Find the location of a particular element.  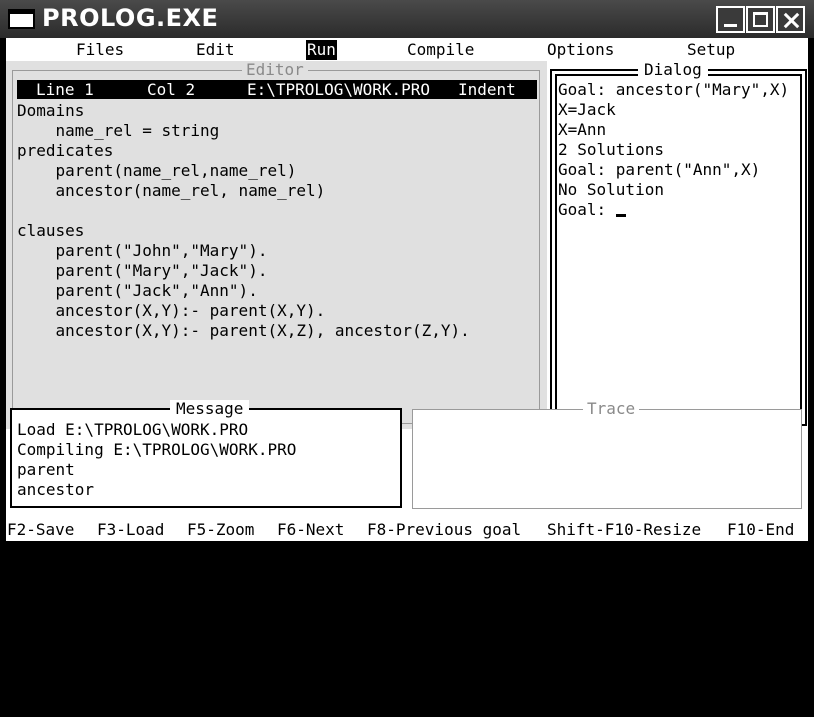

dialog-line: 2 Solutions is located at coordinates (611, 149).